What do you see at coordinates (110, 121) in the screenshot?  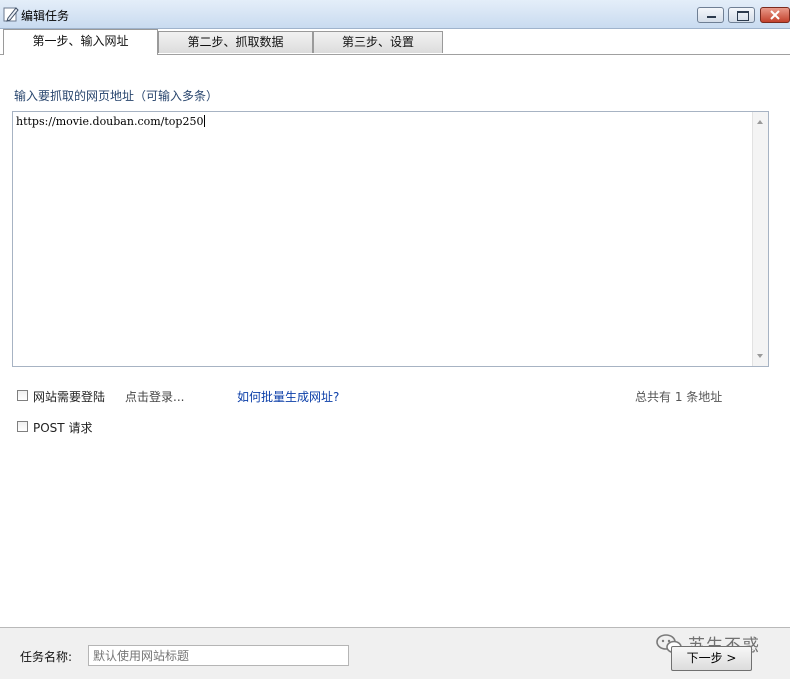 I see `url-value: https://movie.douban.com/top250` at bounding box center [110, 121].